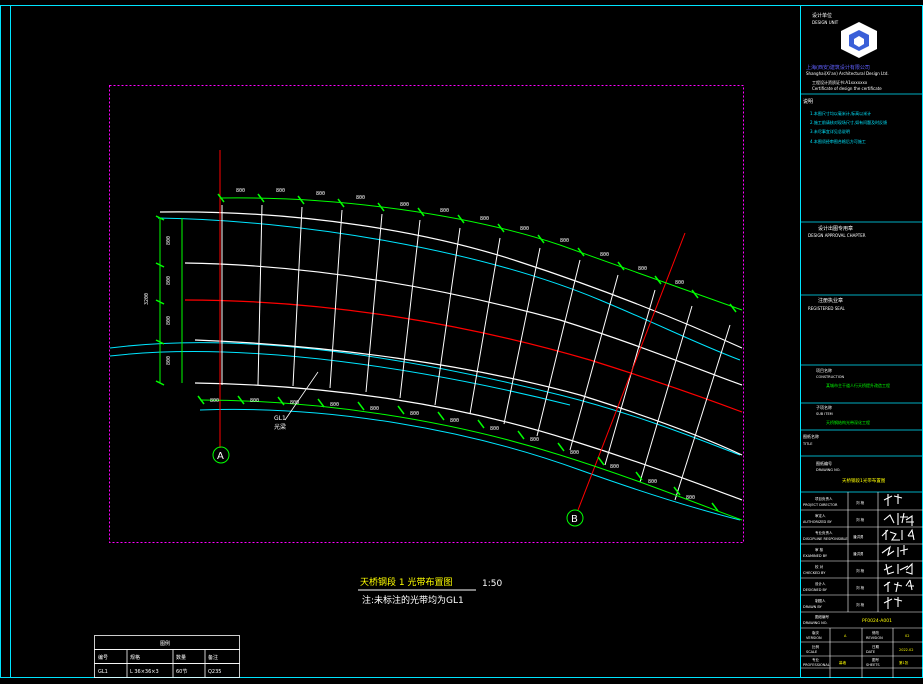 This screenshot has height=684, width=923. Describe the element at coordinates (181, 672) in the screenshot. I see `legend-cell-3: 60节` at that location.